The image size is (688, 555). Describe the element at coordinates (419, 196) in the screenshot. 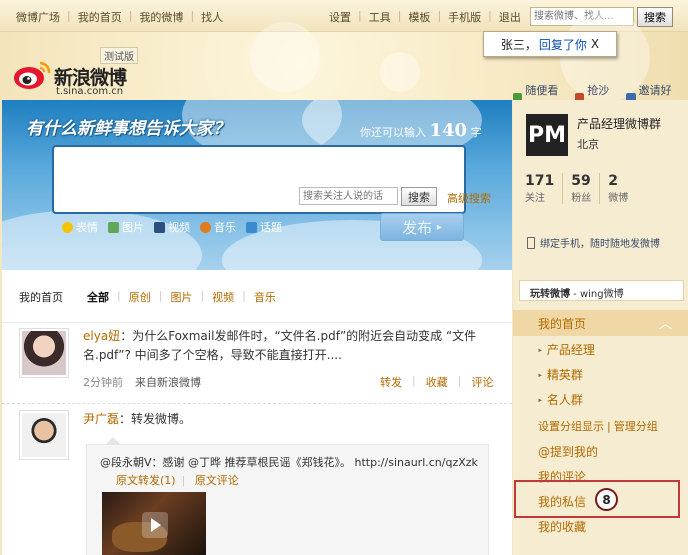

I see `feed-search-button: 搜索` at that location.